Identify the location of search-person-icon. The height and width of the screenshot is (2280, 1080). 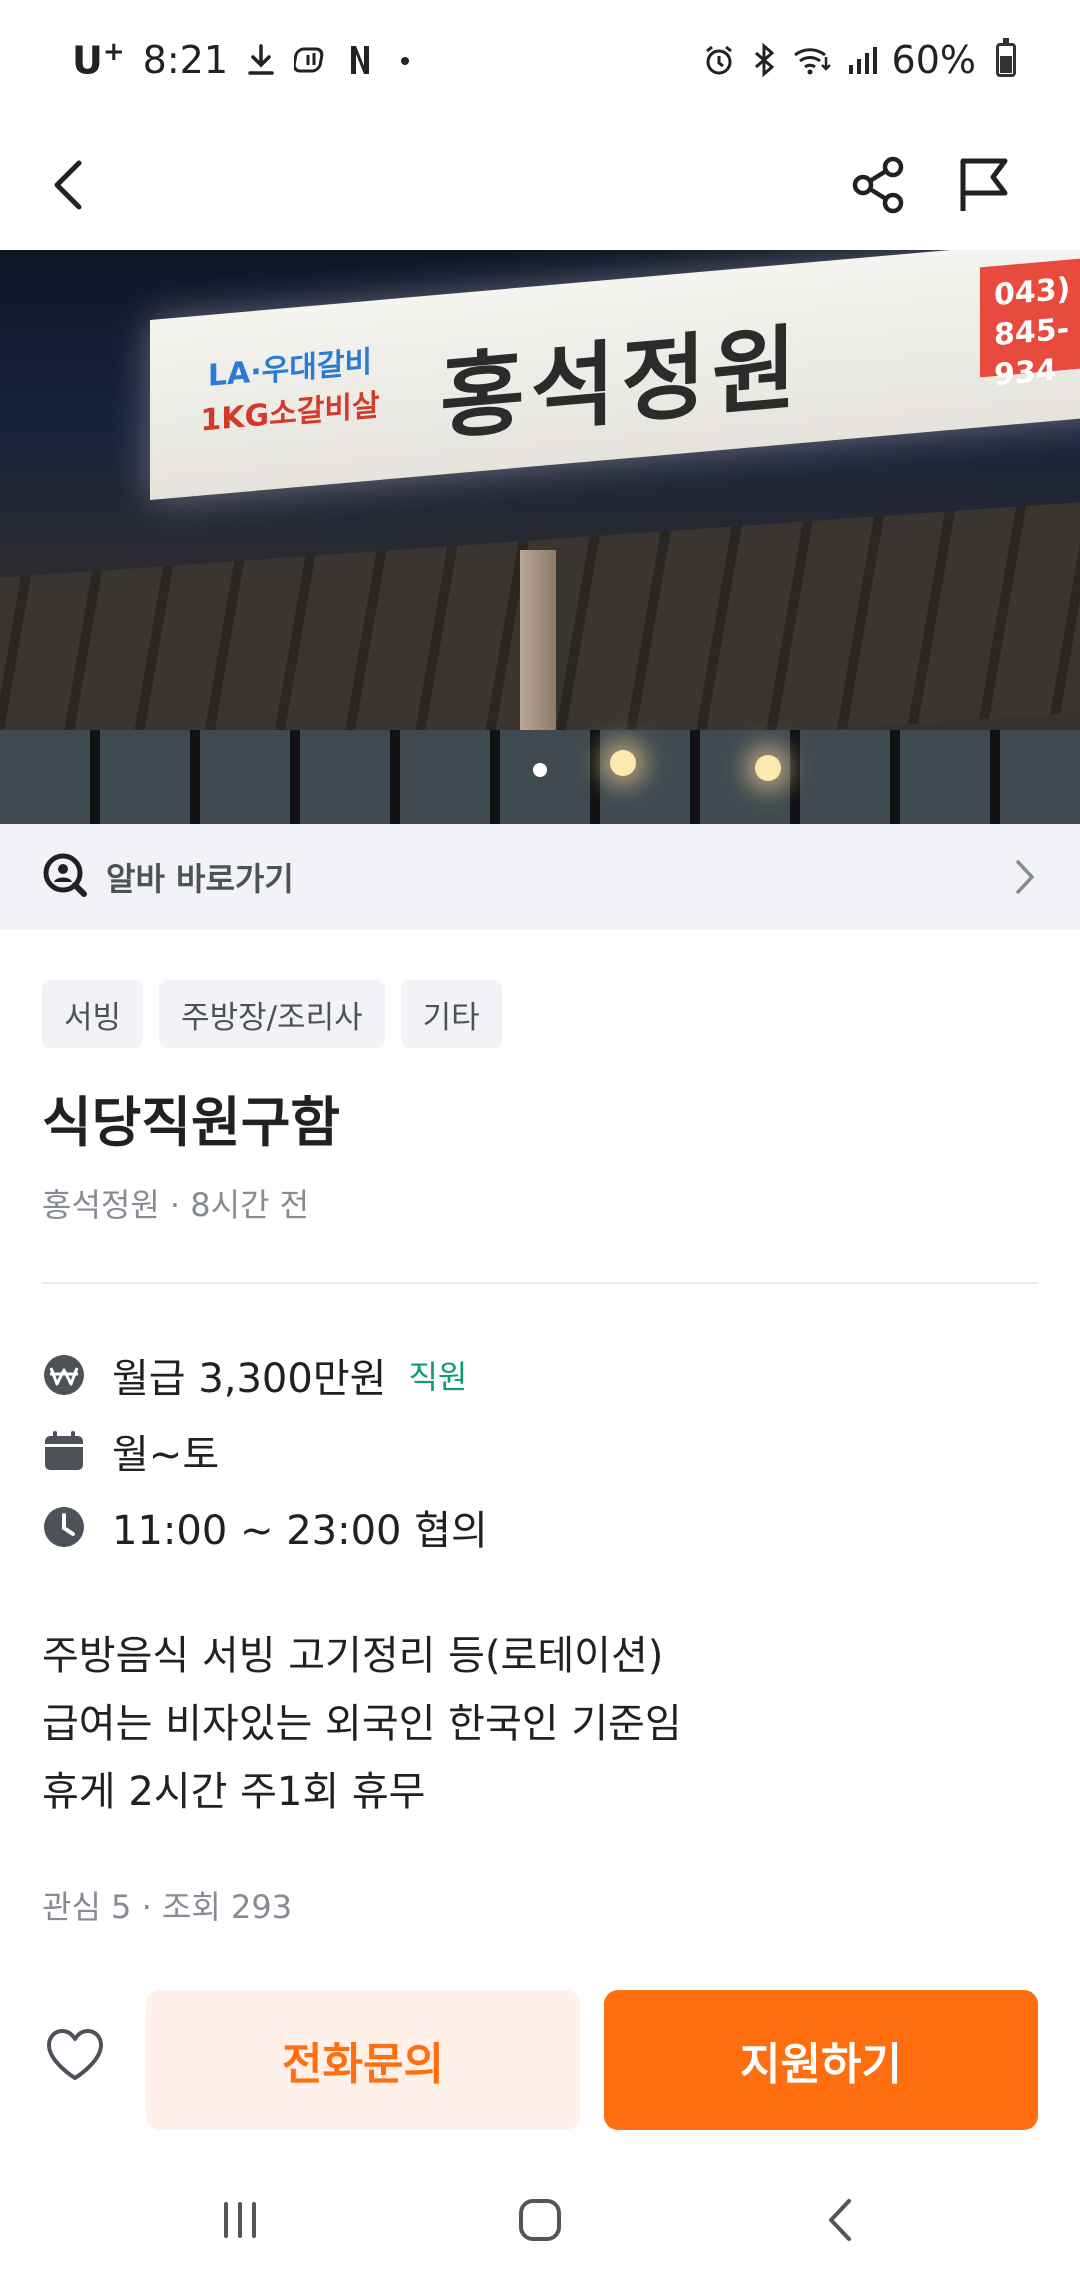
(65, 877).